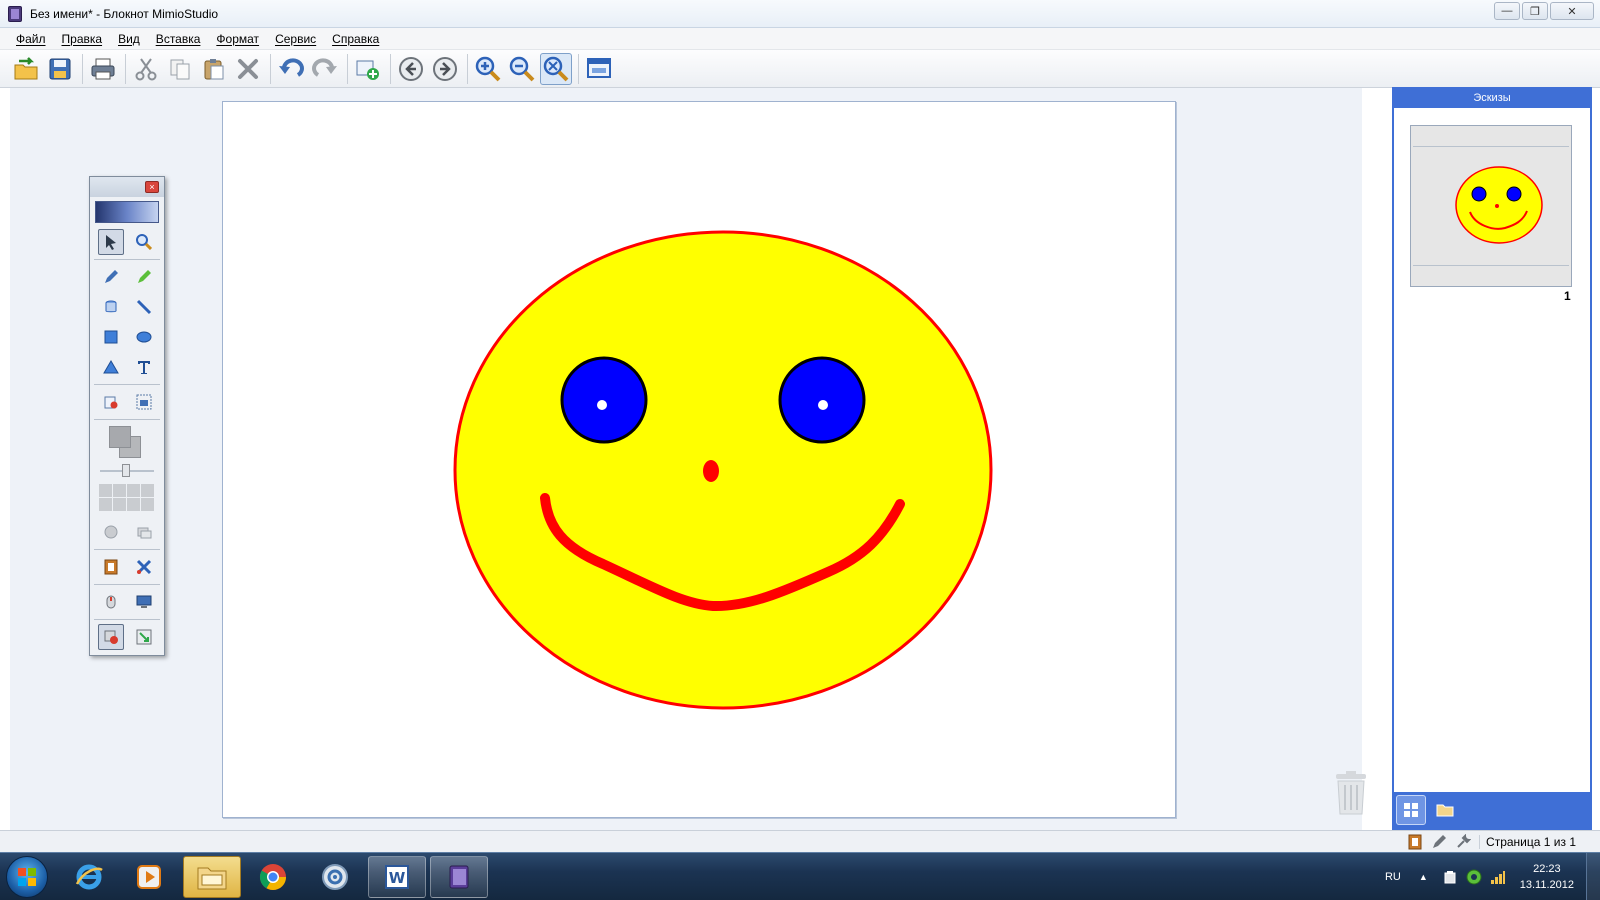 This screenshot has width=1600, height=900. Describe the element at coordinates (445, 69) in the screenshot. I see `next-page-button` at that location.